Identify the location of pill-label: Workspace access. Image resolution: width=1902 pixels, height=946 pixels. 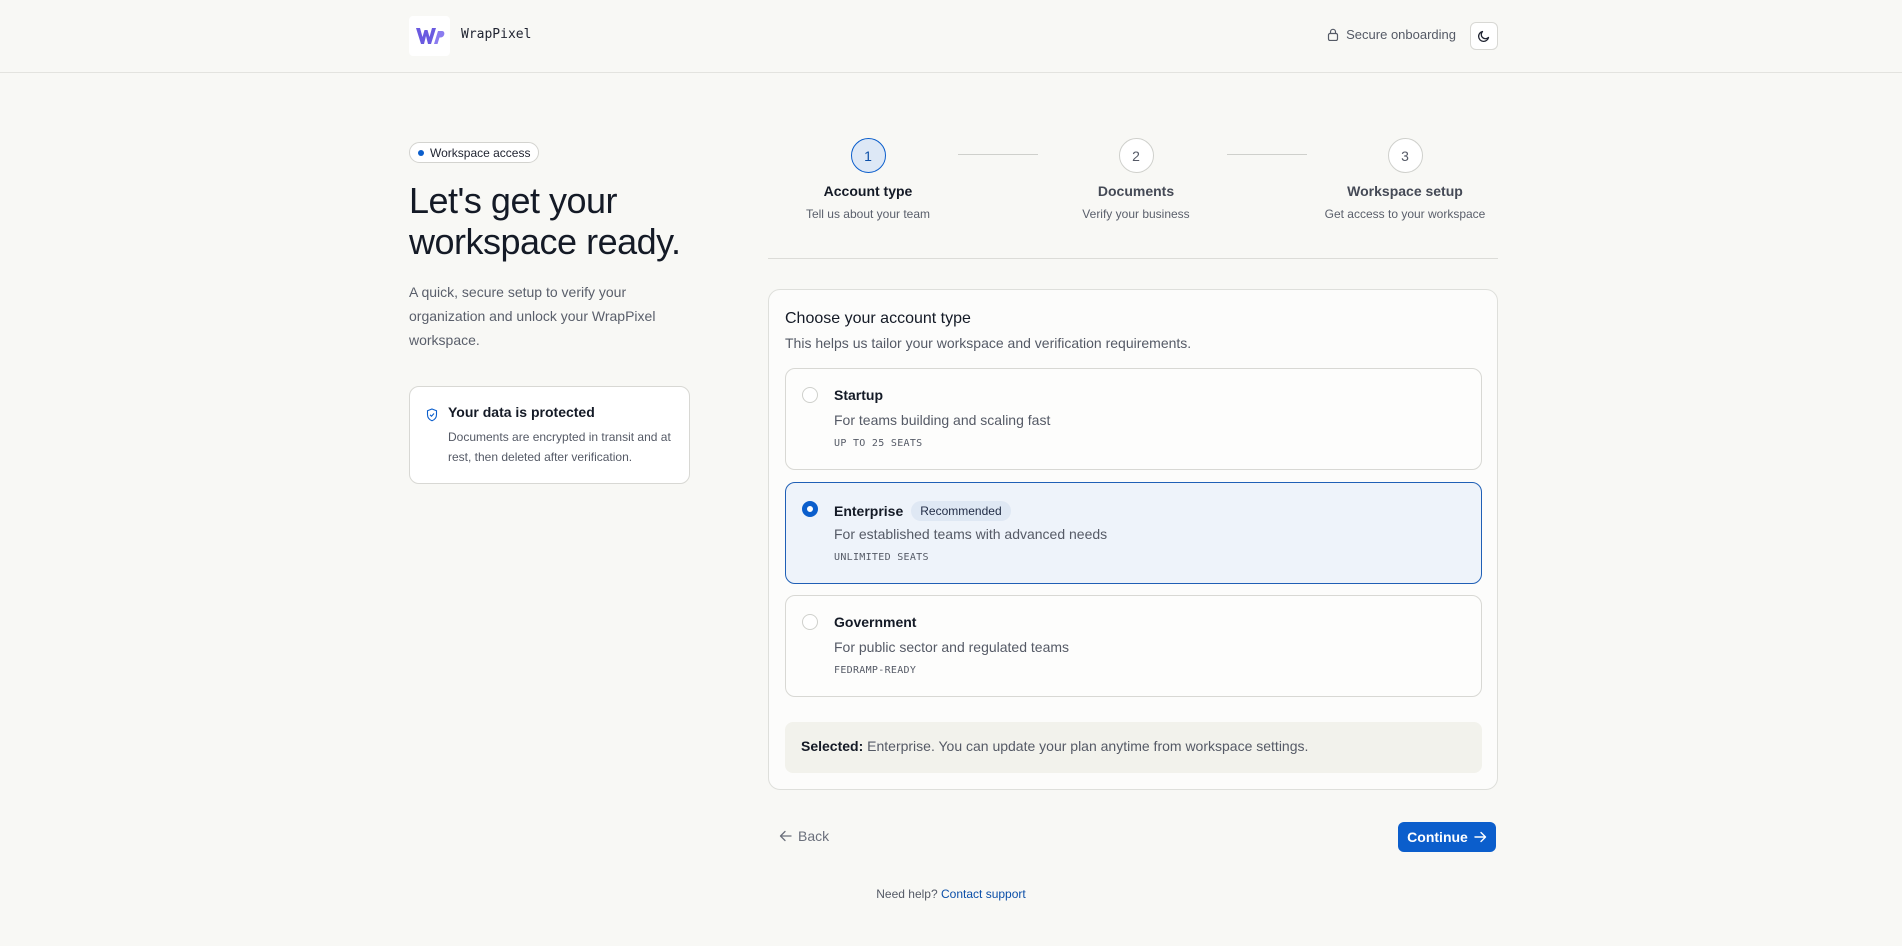
(480, 152).